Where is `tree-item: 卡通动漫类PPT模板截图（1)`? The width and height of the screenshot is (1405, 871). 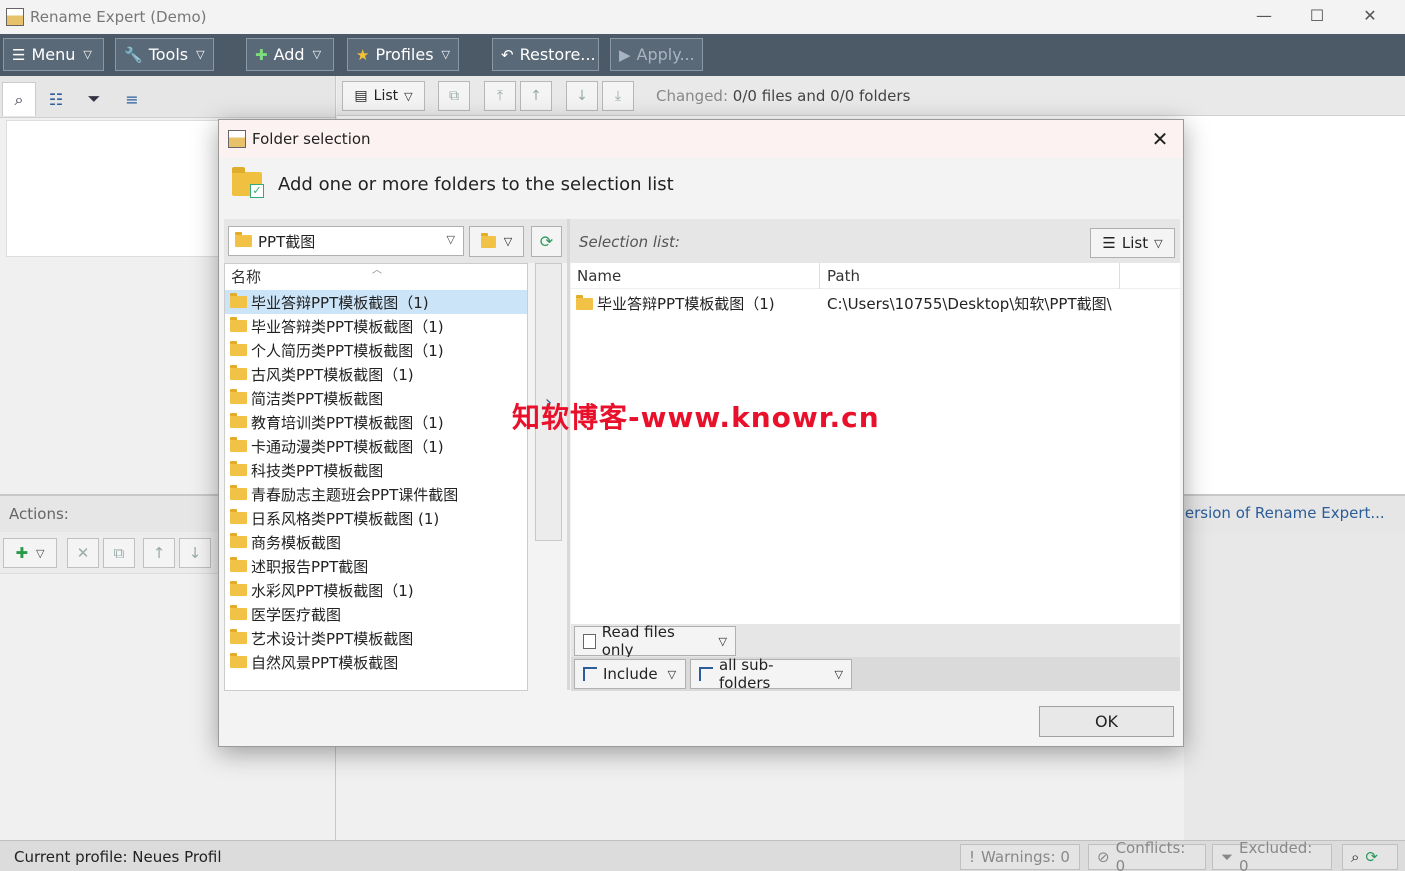 tree-item: 卡通动漫类PPT模板截图（1) is located at coordinates (376, 446).